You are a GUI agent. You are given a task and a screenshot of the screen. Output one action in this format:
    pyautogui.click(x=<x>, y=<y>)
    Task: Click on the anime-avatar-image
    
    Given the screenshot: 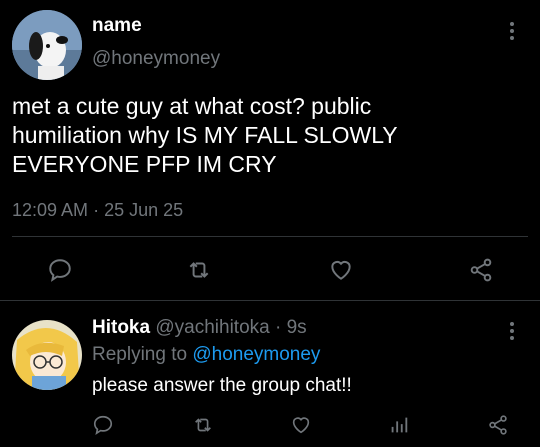 What is the action you would take?
    pyautogui.click(x=47, y=355)
    